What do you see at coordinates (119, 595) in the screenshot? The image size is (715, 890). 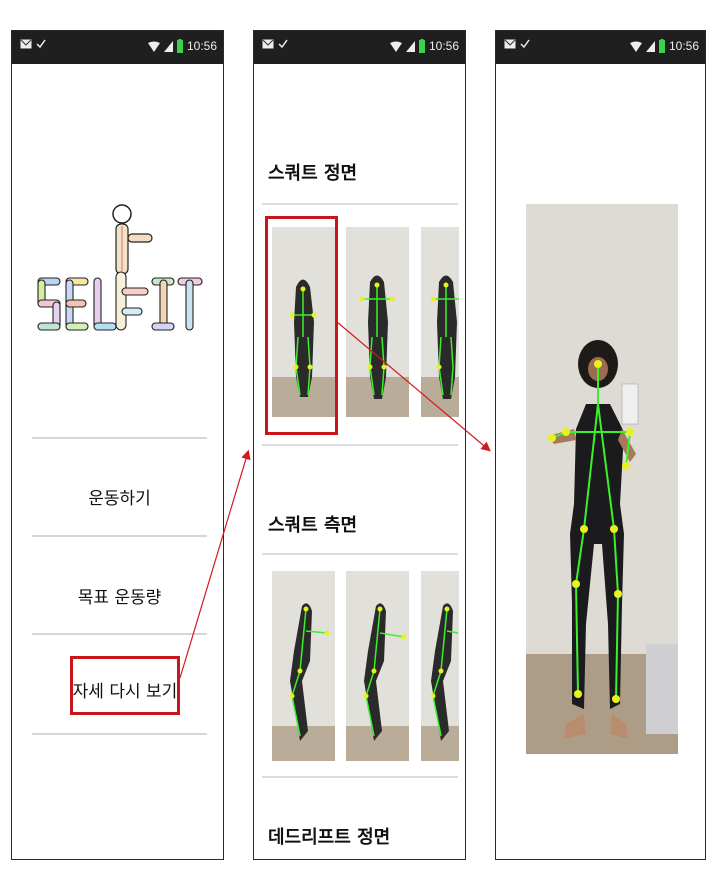 I see `menu-item-goal-amount: 목표 운동량` at bounding box center [119, 595].